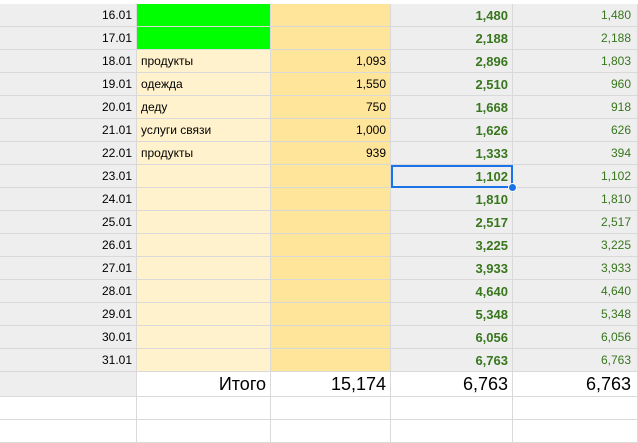 This screenshot has height=443, width=638. What do you see at coordinates (575, 153) in the screenshot?
I see `aux-cell: 394` at bounding box center [575, 153].